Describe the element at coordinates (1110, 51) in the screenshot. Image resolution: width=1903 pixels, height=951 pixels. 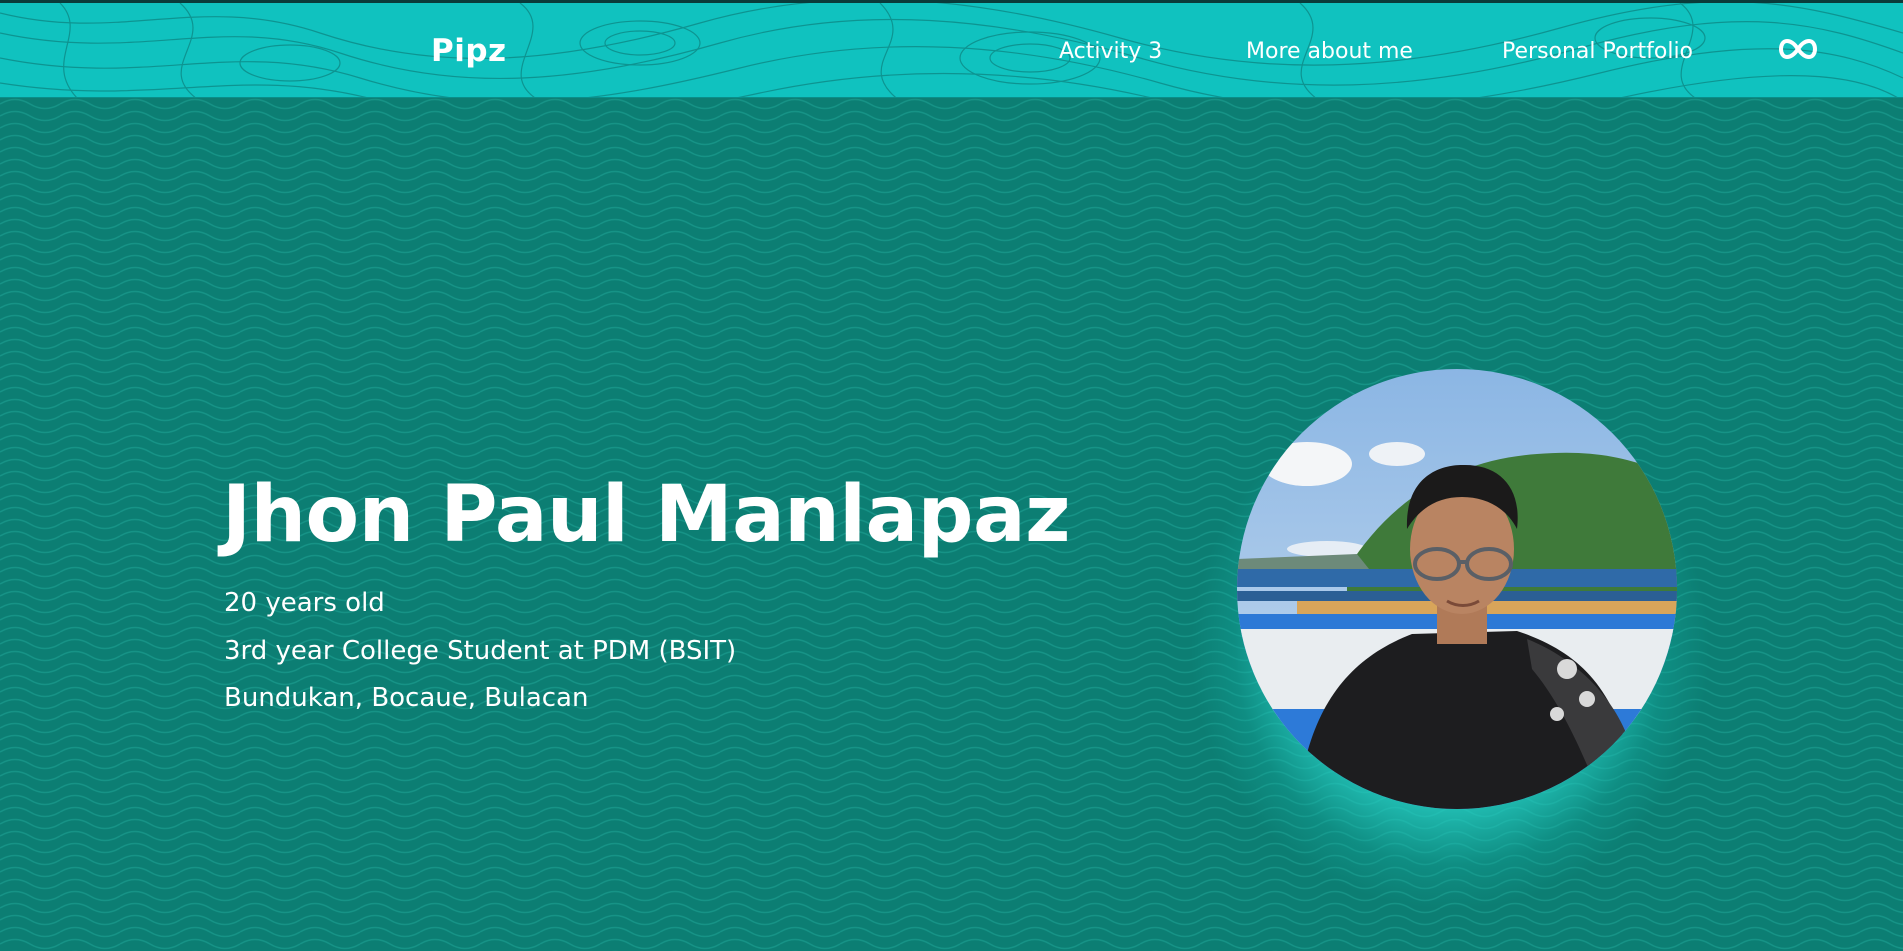
I see `nav-link-activity: Activity 3` at that location.